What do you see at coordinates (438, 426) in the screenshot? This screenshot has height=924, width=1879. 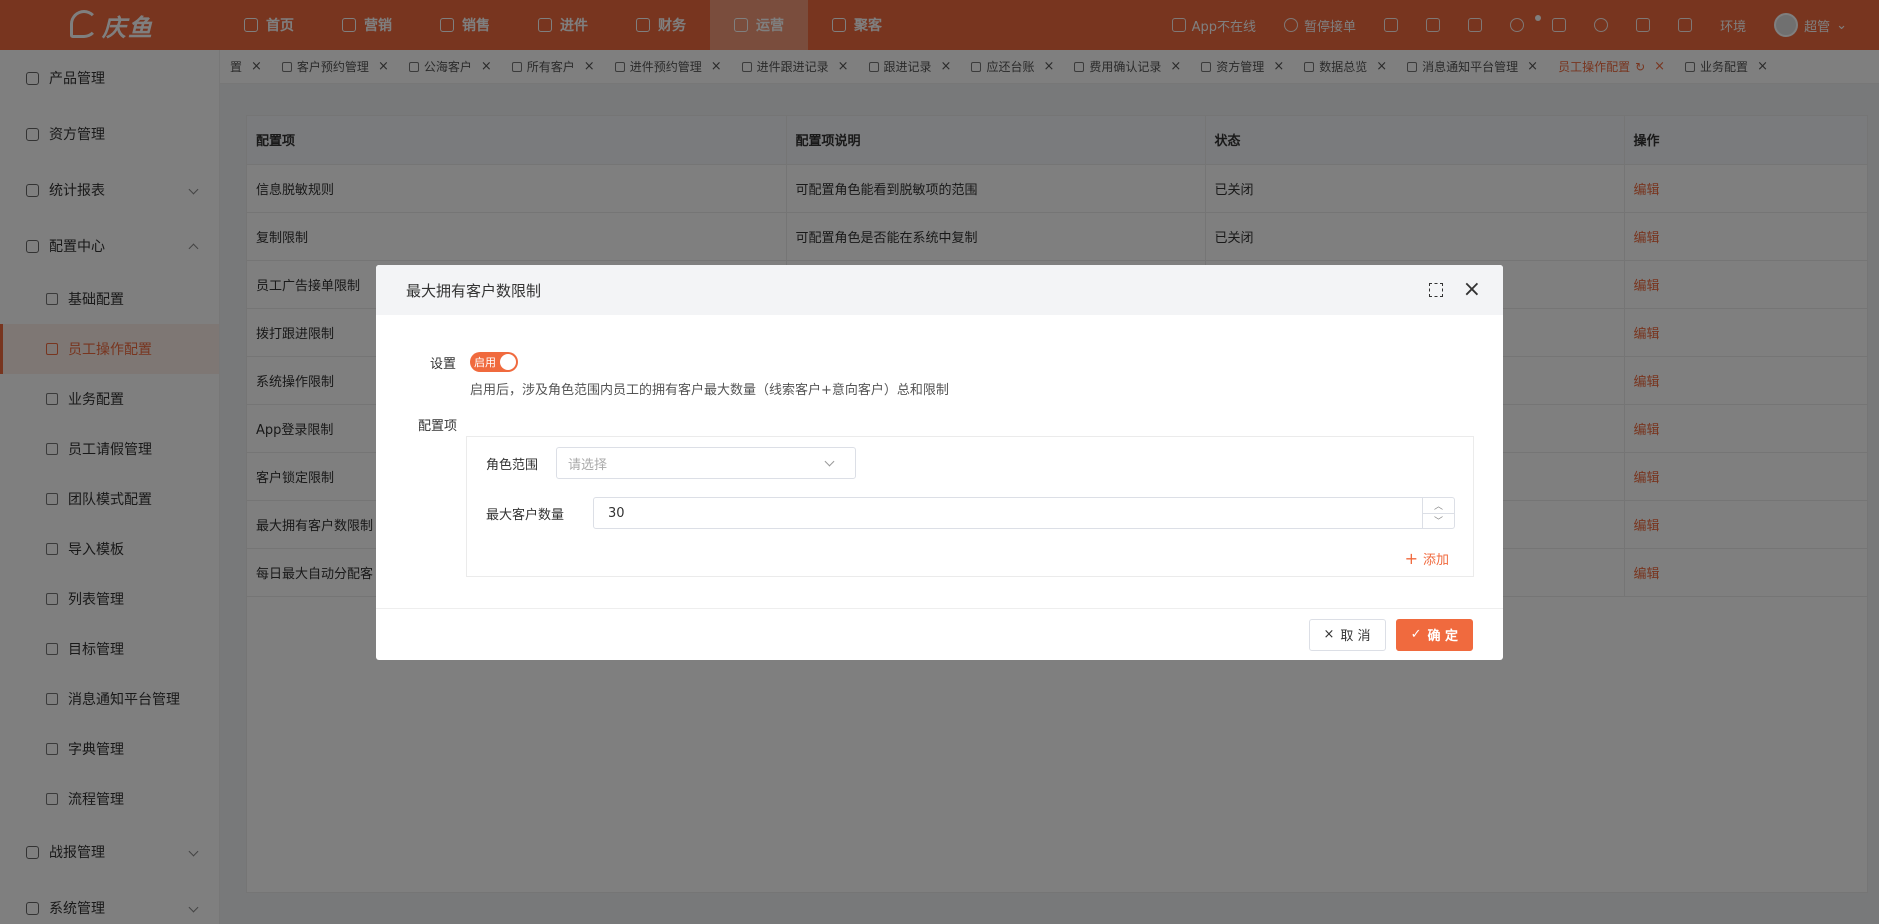 I see `config-items-label: 配置项` at bounding box center [438, 426].